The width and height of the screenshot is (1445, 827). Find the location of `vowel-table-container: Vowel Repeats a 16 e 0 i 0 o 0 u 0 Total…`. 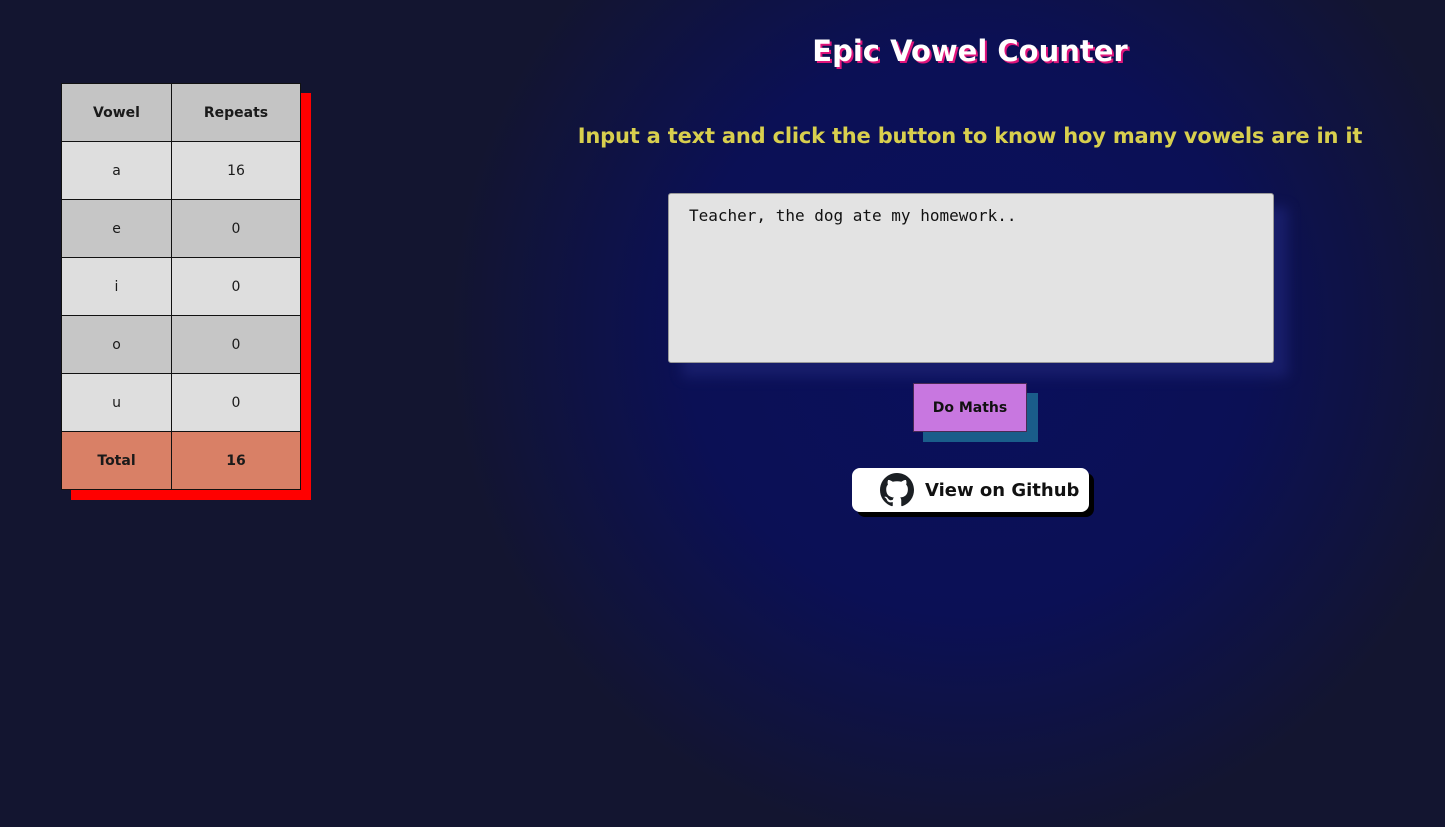

vowel-table-container: Vowel Repeats a 16 e 0 i 0 o 0 u 0 Total… is located at coordinates (186, 291).